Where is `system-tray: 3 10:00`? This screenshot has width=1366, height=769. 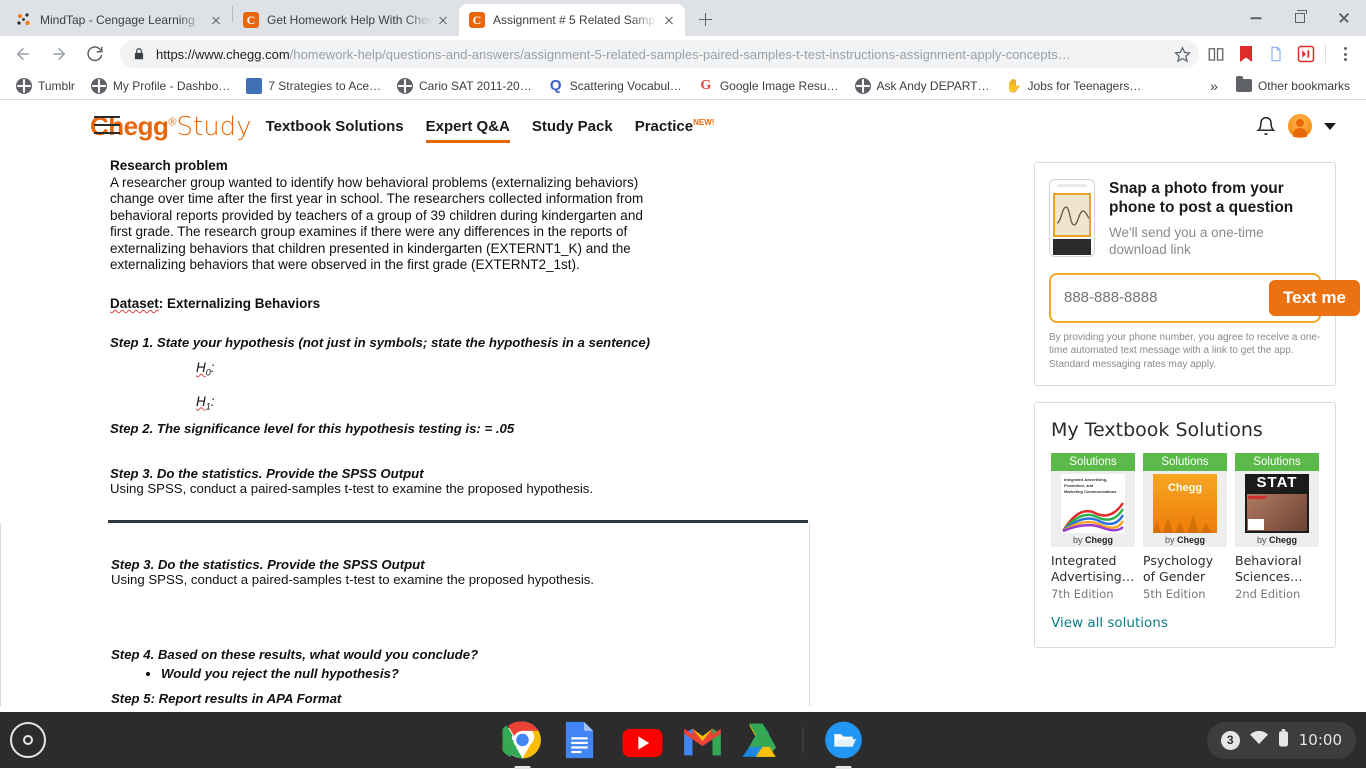 system-tray: 3 10:00 is located at coordinates (1281, 740).